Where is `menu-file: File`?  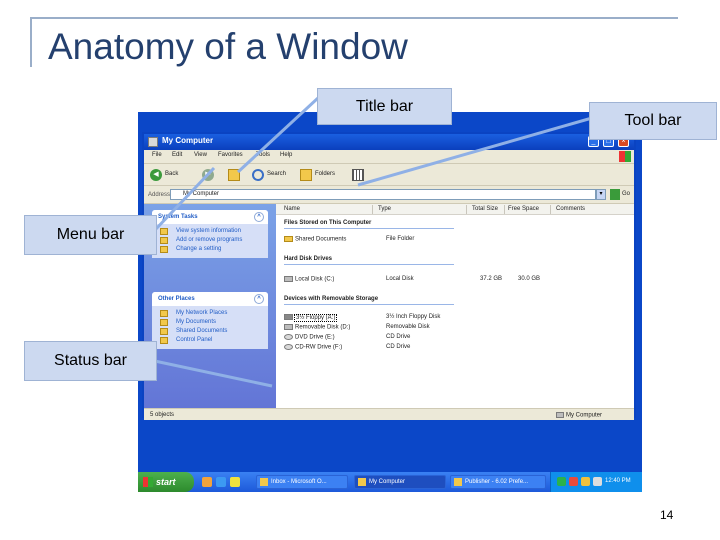 menu-file: File is located at coordinates (157, 155).